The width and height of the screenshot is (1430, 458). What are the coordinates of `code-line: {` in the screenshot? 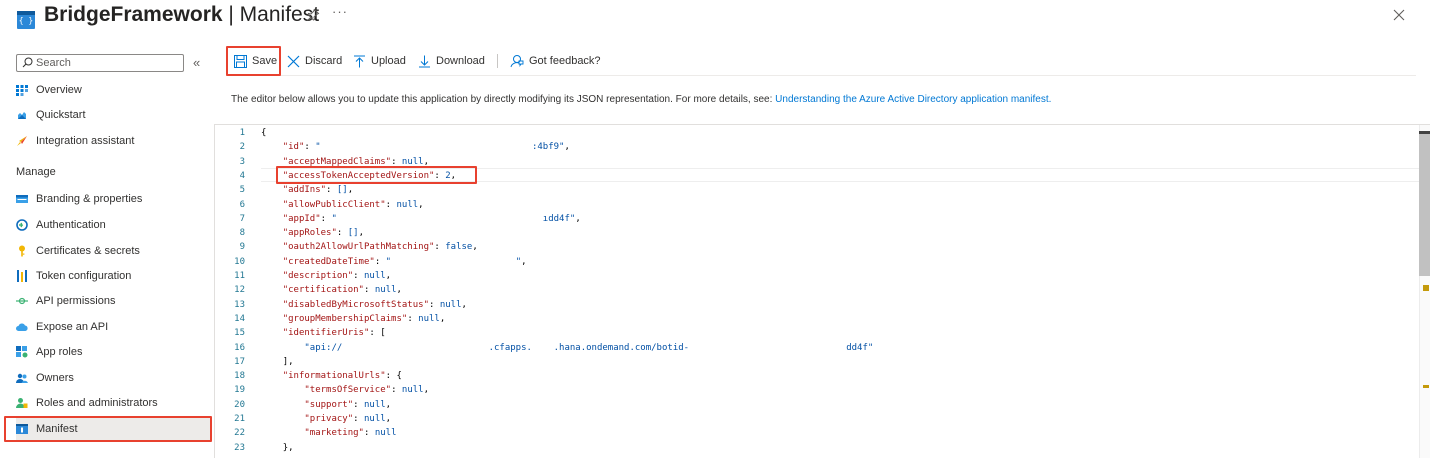 It's located at (263, 133).